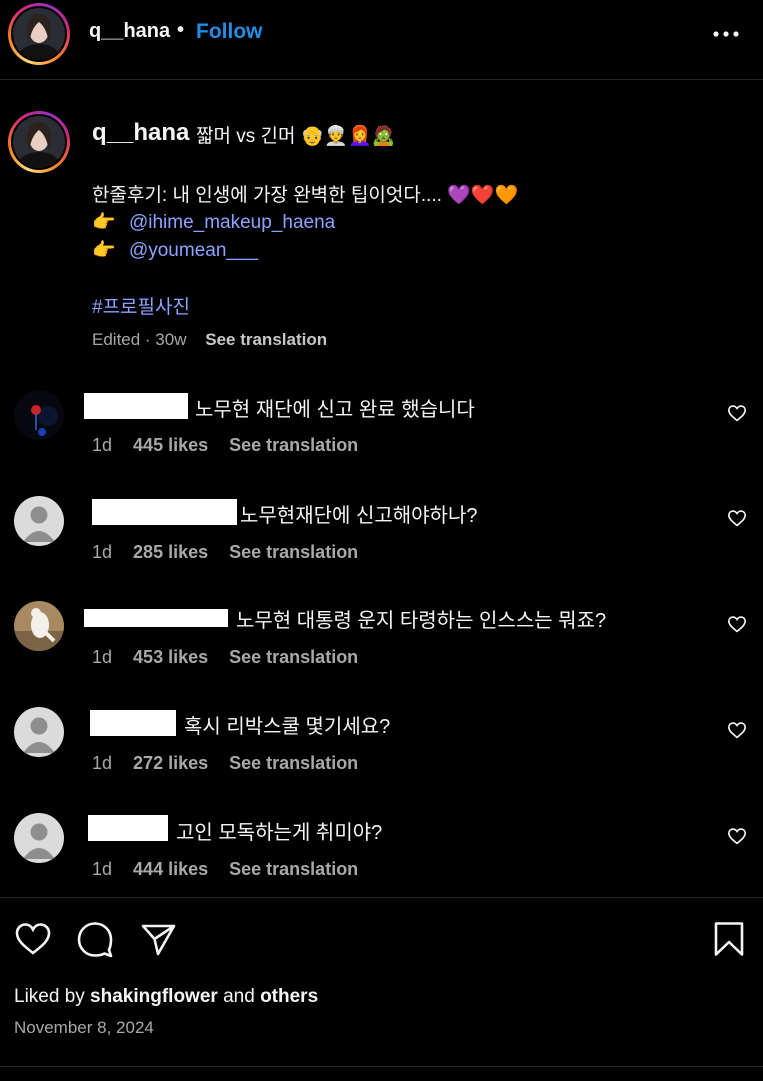 This screenshot has width=763, height=1081. Describe the element at coordinates (287, 727) in the screenshot. I see `comment-text: 혹시 리박스쿨 몇기세요?` at that location.